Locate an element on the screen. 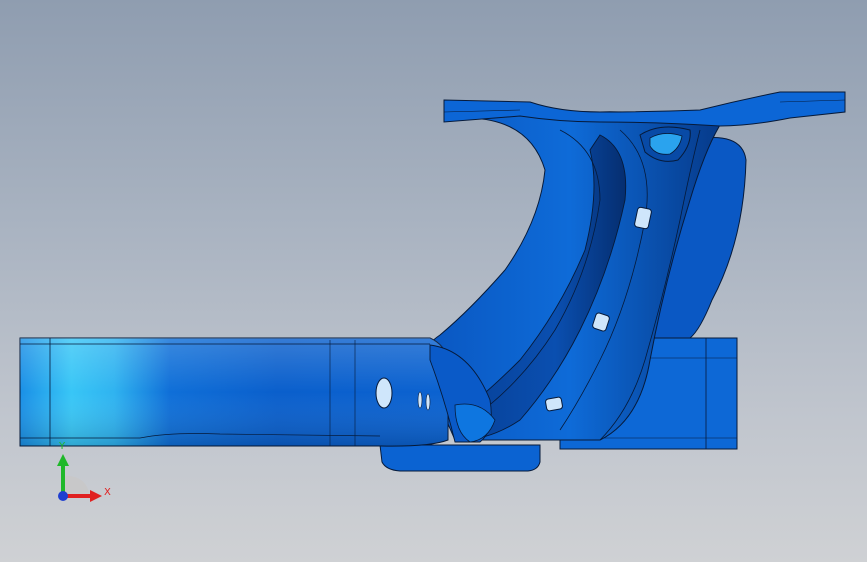 Image resolution: width=867 pixels, height=562 pixels. arm-slot-lower is located at coordinates (554, 404).